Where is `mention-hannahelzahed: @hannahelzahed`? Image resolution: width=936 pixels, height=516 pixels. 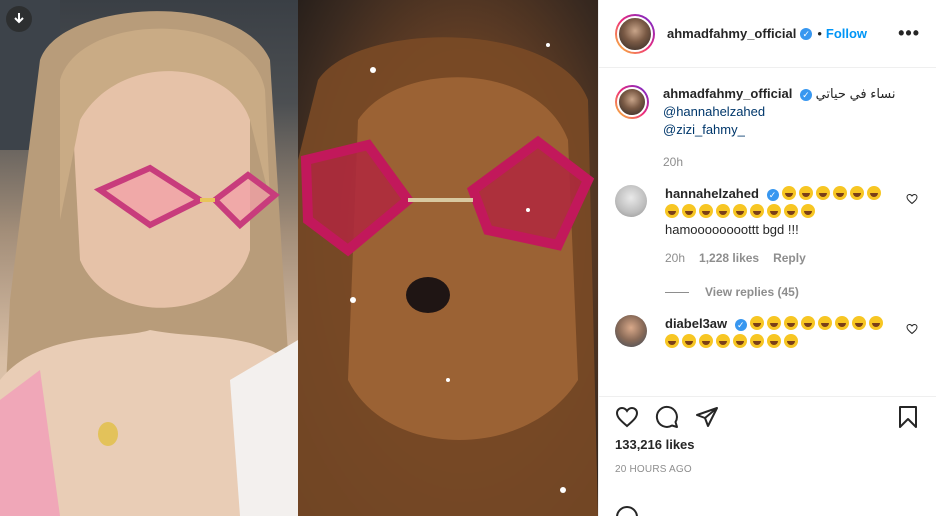
mention-hannahelzahed: @hannahelzahed is located at coordinates (791, 112).